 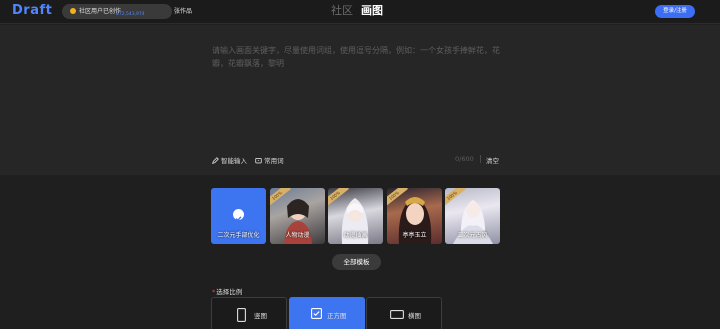 I want to click on folder-icon, so click(x=258, y=160).